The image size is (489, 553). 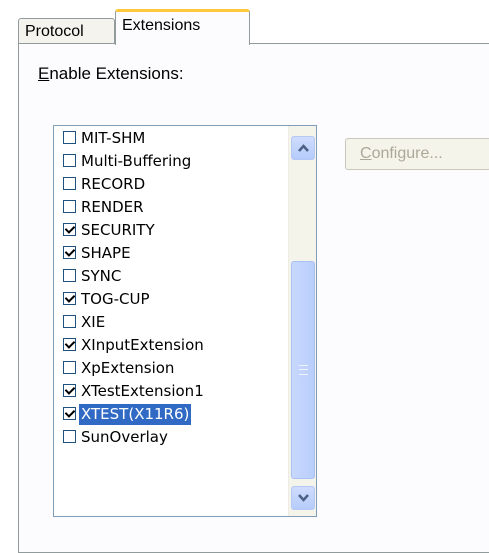 What do you see at coordinates (44, 73) in the screenshot?
I see `enable-label-mnemonic: E` at bounding box center [44, 73].